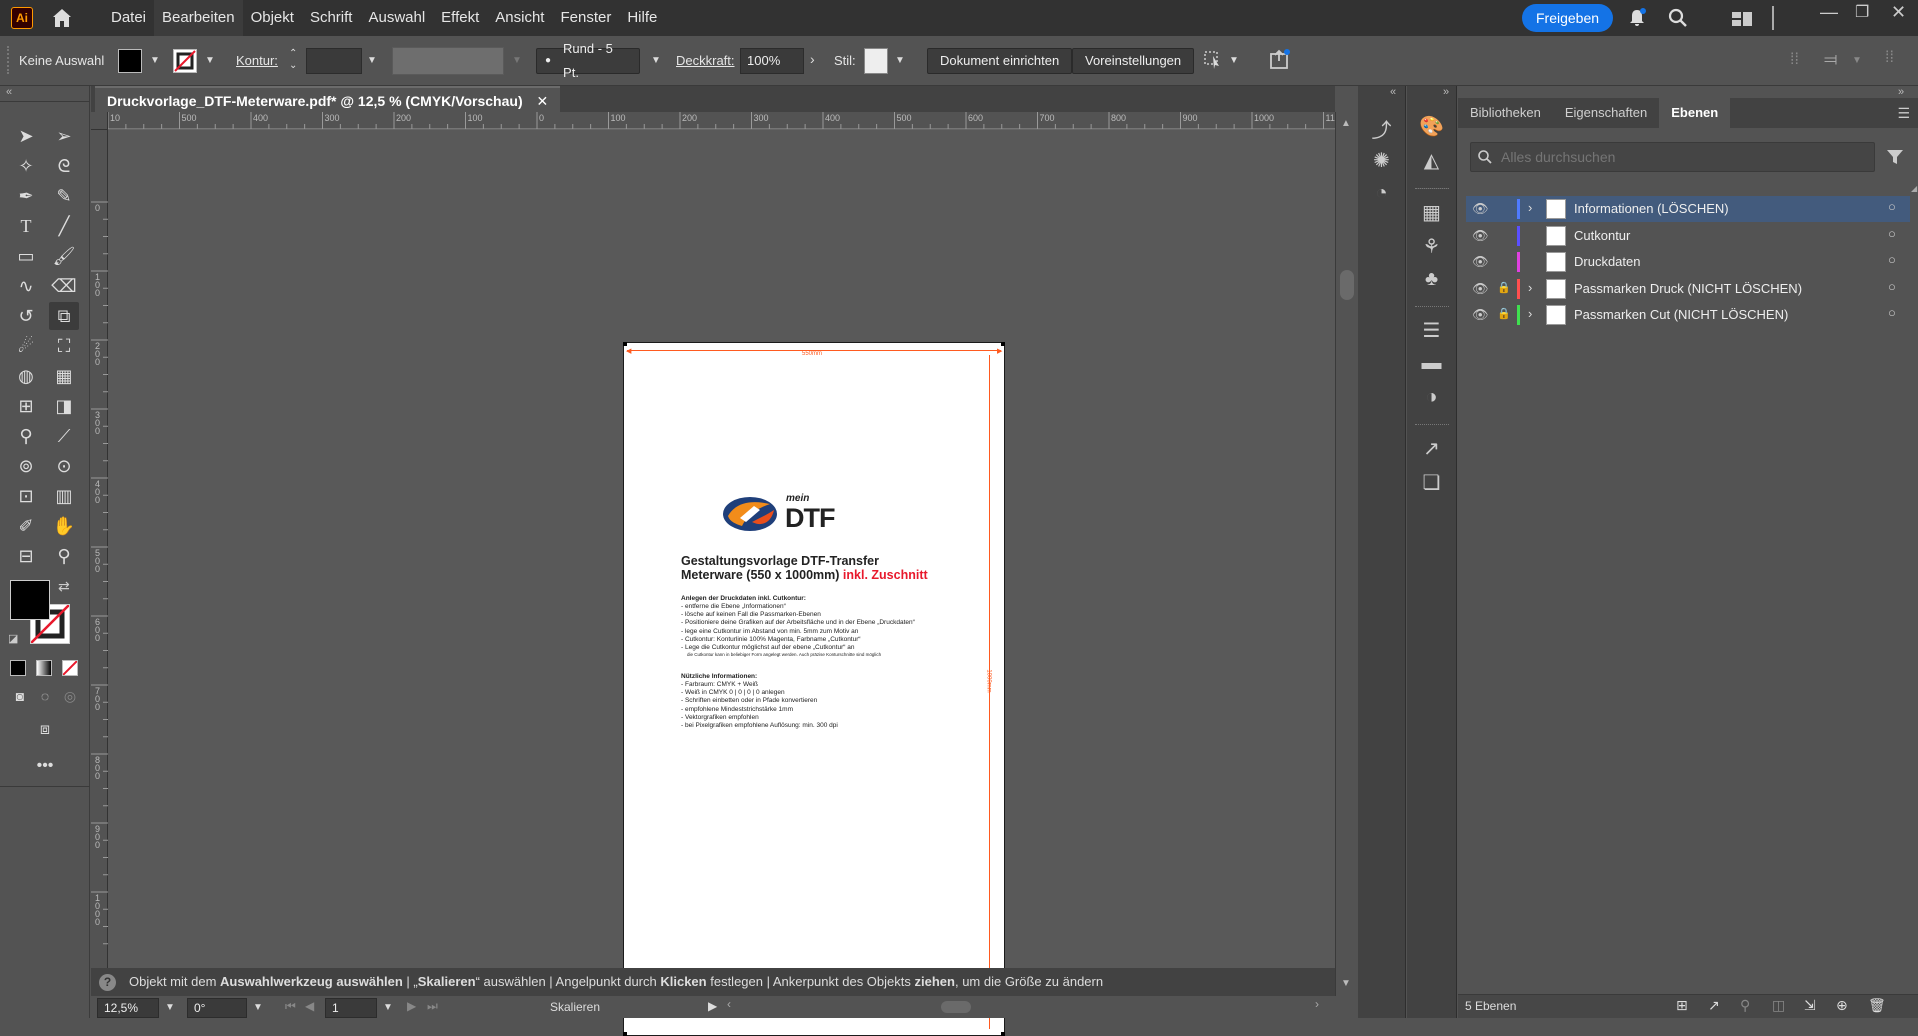 The height and width of the screenshot is (1036, 1918). What do you see at coordinates (64, 556) in the screenshot?
I see `zoom-tool-icon: ⚲` at bounding box center [64, 556].